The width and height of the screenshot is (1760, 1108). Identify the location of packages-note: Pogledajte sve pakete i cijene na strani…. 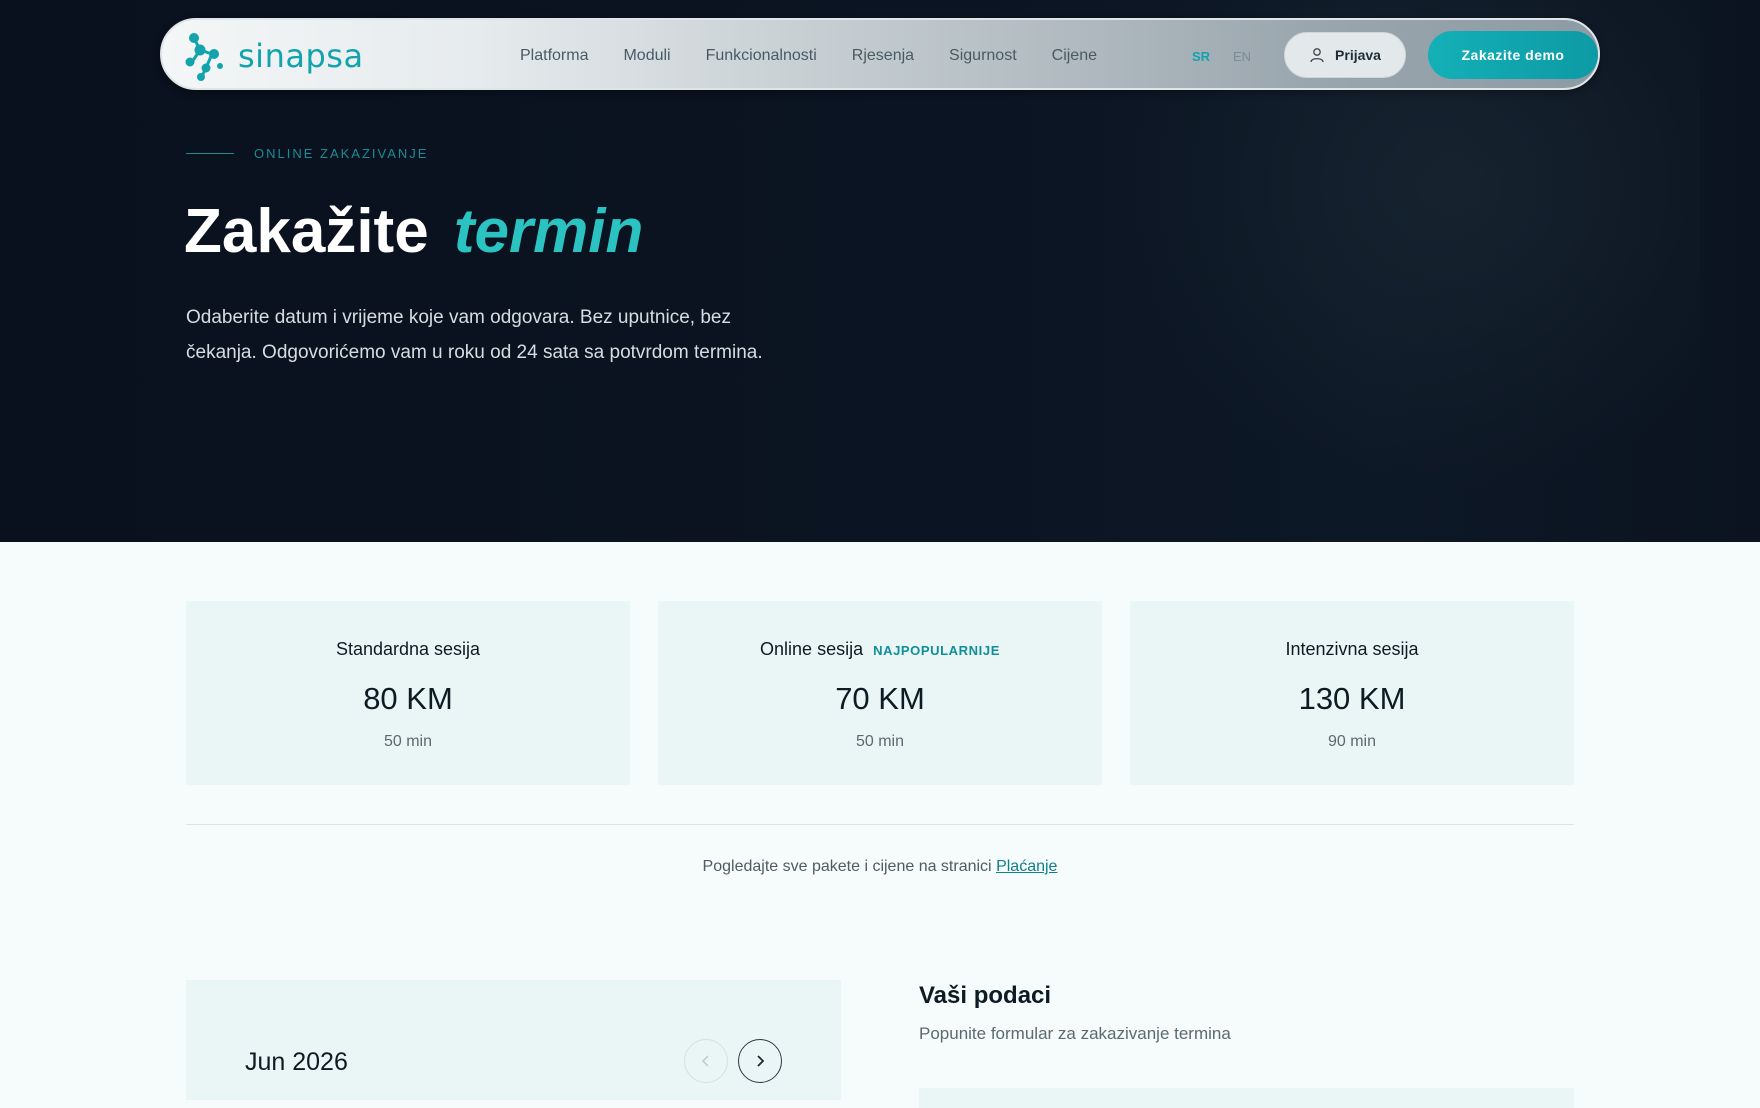
(880, 867).